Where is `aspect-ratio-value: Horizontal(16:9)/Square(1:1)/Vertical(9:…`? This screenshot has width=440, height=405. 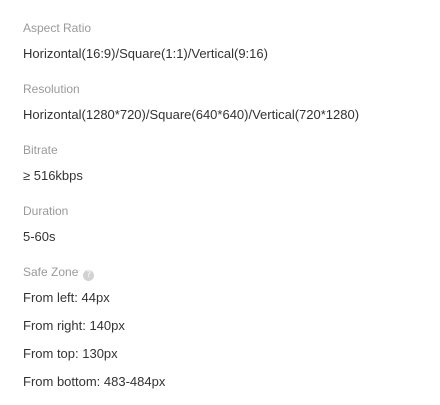
aspect-ratio-value: Horizontal(16:9)/Square(1:1)/Vertical(9:… is located at coordinates (145, 53).